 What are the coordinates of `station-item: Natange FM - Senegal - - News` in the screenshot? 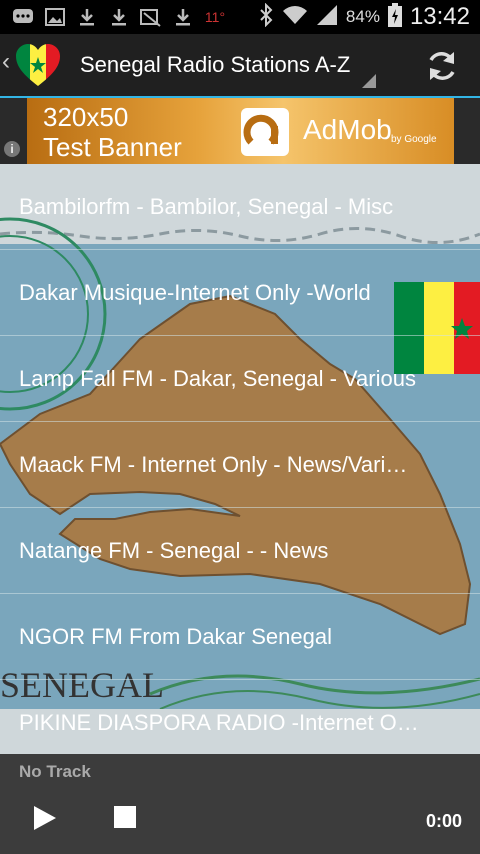 It's located at (240, 551).